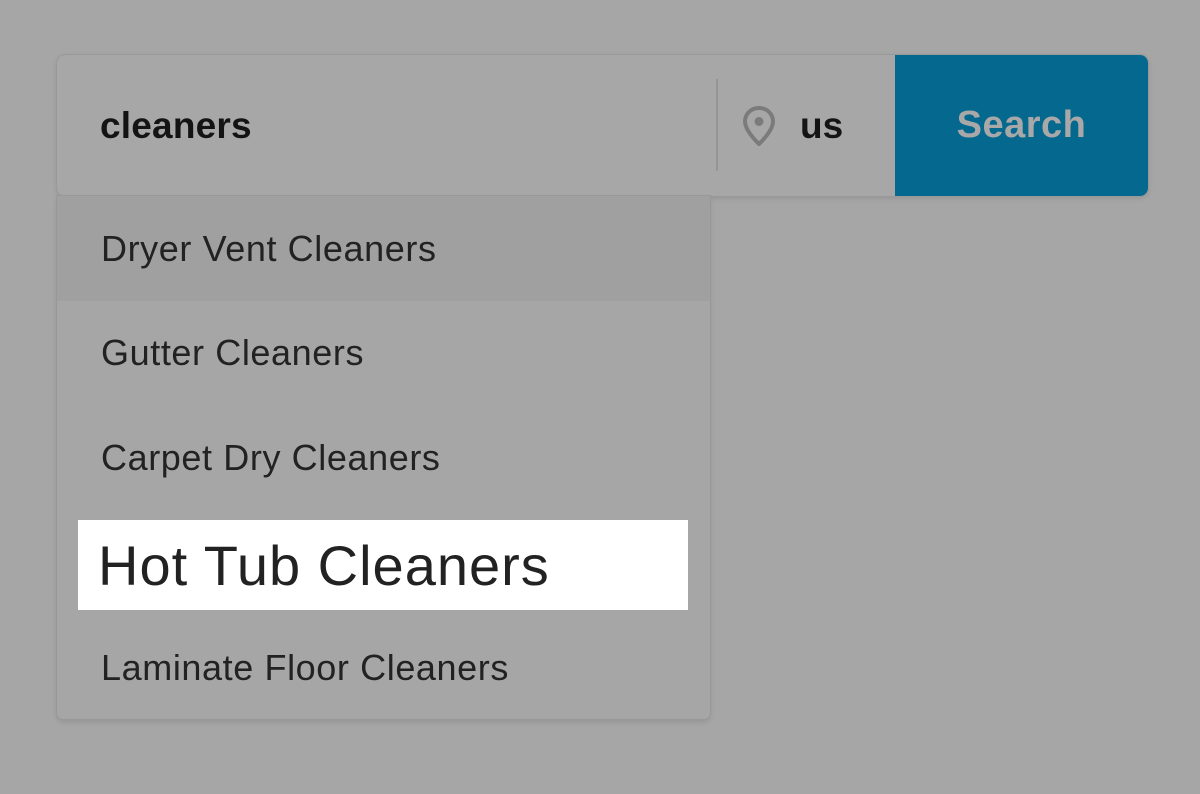 The image size is (1200, 794). I want to click on location-input: us, so click(806, 125).